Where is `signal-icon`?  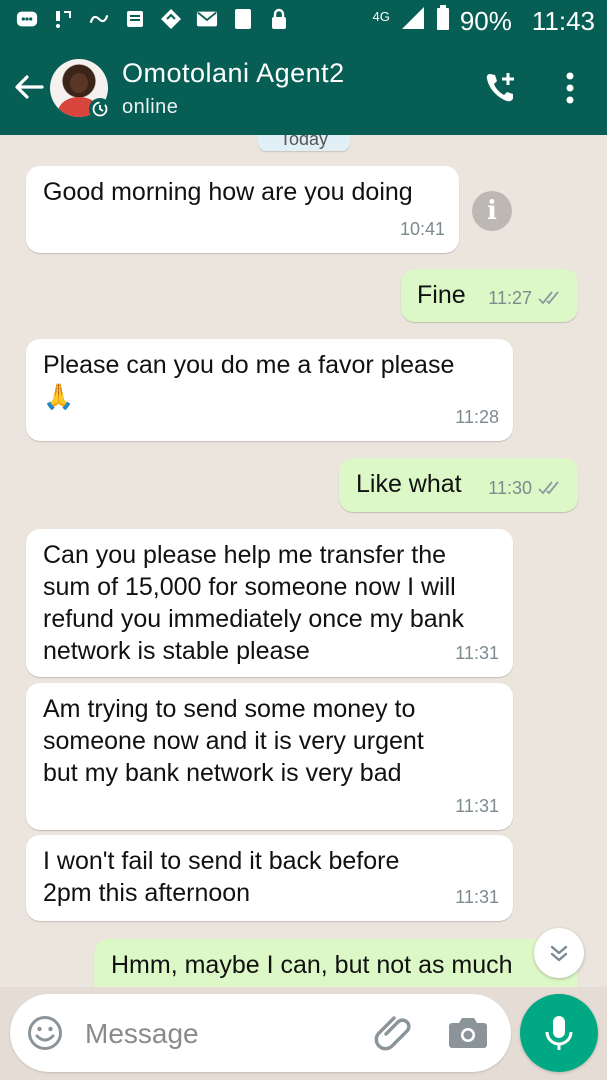 signal-icon is located at coordinates (413, 21).